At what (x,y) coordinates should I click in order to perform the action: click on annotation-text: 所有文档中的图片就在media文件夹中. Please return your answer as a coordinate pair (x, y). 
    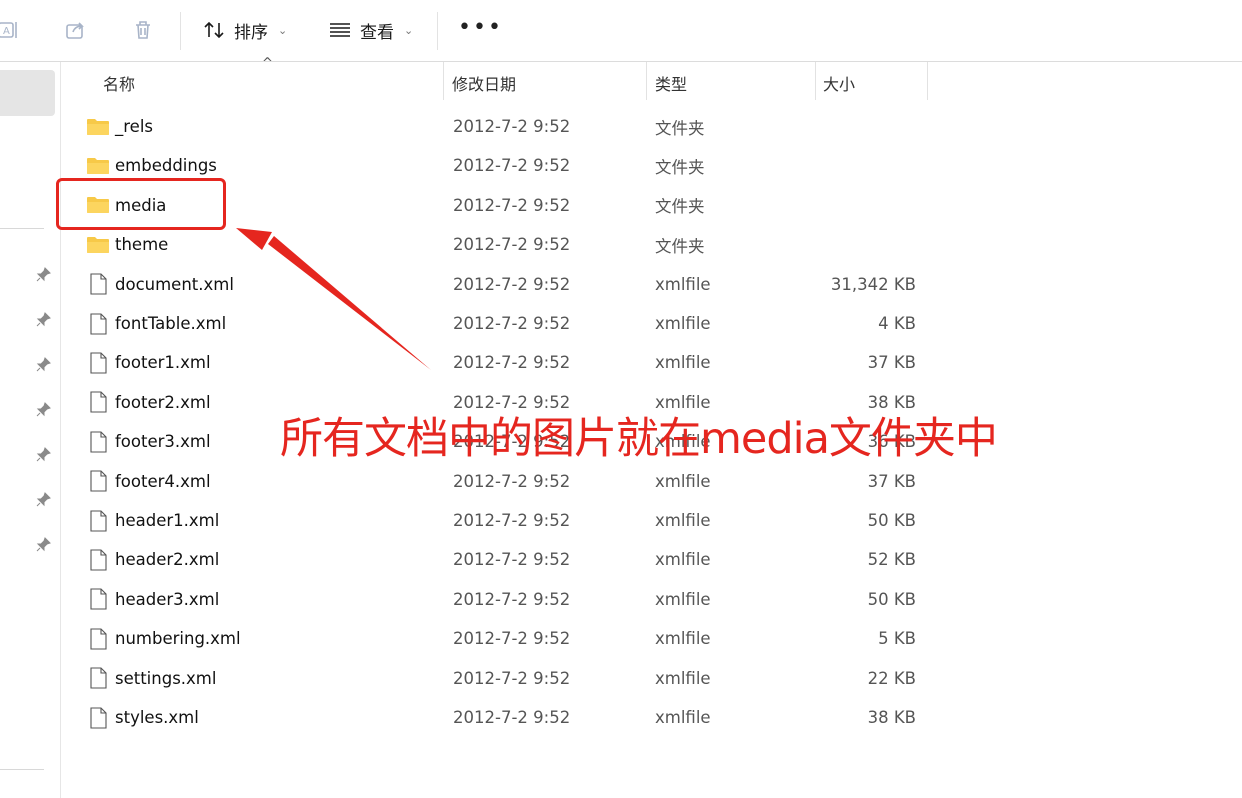
    Looking at the image, I should click on (639, 439).